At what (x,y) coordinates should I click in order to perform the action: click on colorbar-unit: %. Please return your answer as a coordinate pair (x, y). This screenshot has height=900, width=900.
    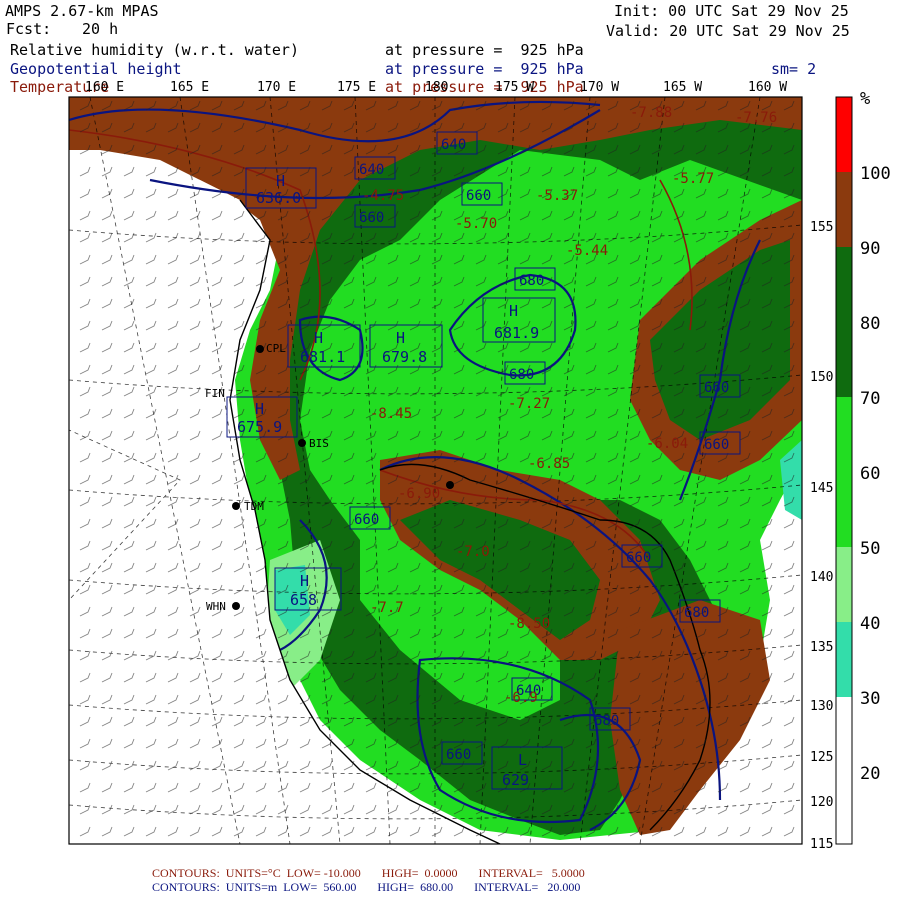
    Looking at the image, I should click on (865, 99).